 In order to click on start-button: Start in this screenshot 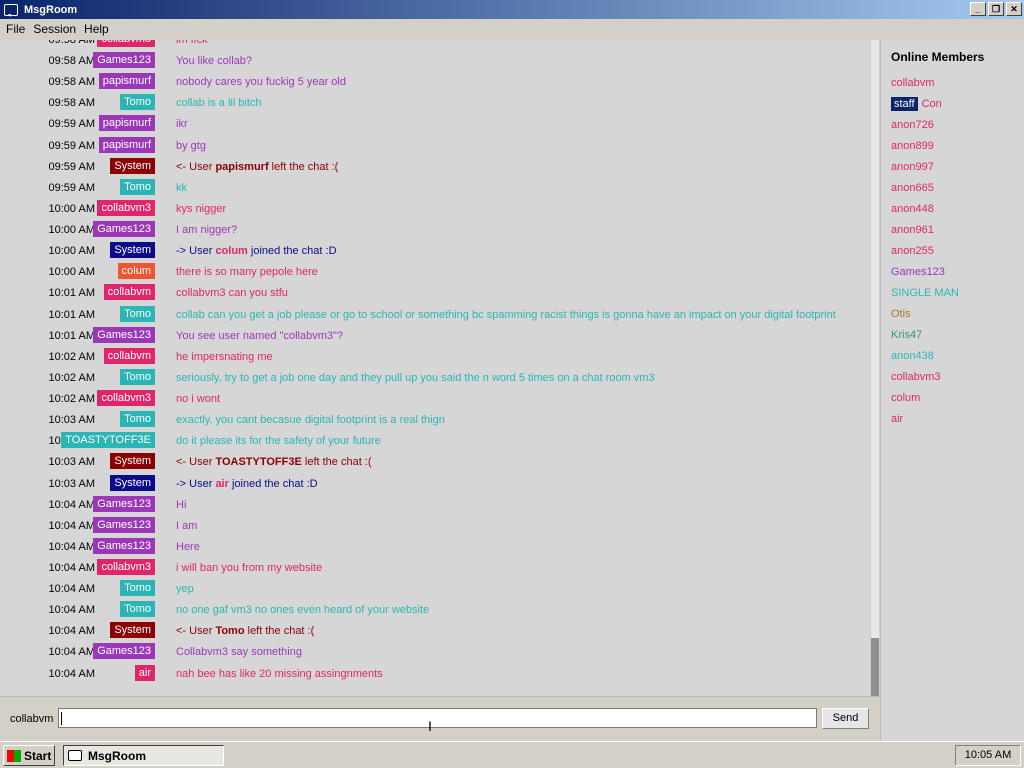, I will do `click(29, 755)`.